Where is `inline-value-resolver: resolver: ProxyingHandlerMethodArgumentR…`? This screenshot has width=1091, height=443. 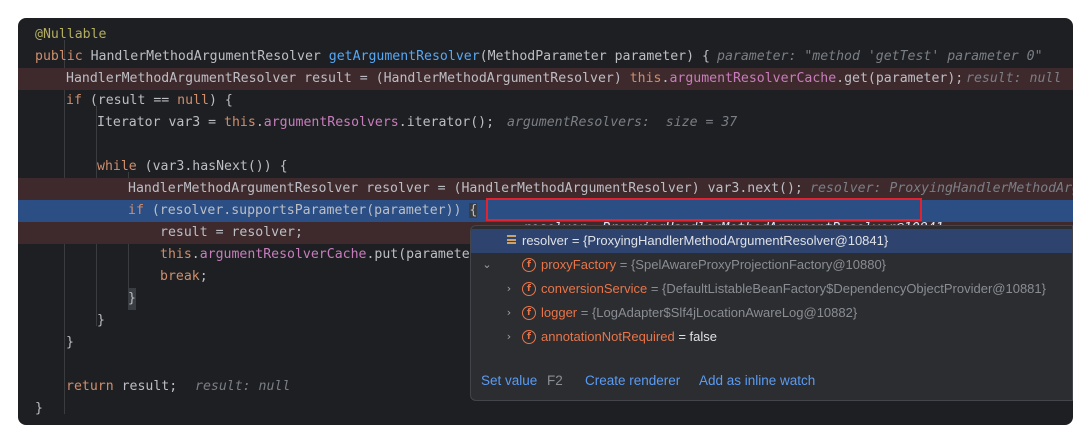 inline-value-resolver: resolver: ProxyingHandlerMethodArgumentR… is located at coordinates (721, 217).